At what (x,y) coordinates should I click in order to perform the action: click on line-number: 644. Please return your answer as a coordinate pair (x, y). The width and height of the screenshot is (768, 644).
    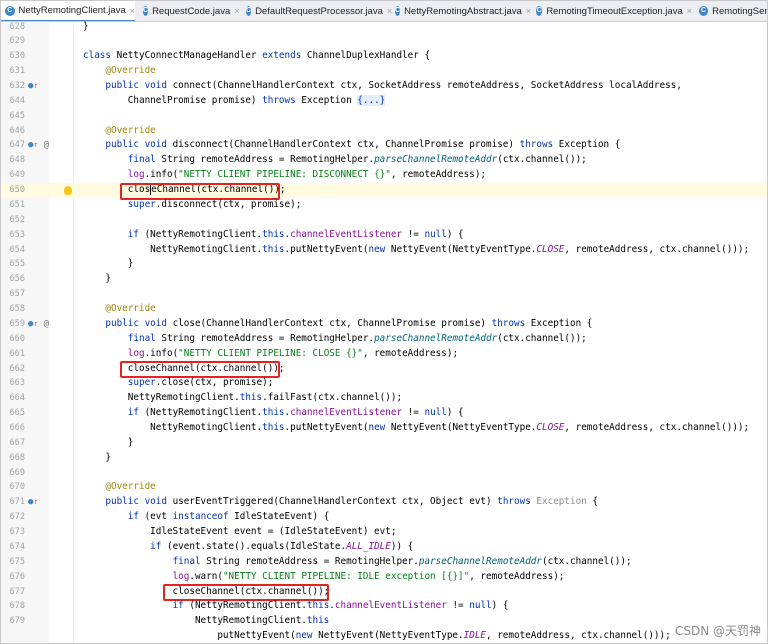
    Looking at the image, I should click on (17, 100).